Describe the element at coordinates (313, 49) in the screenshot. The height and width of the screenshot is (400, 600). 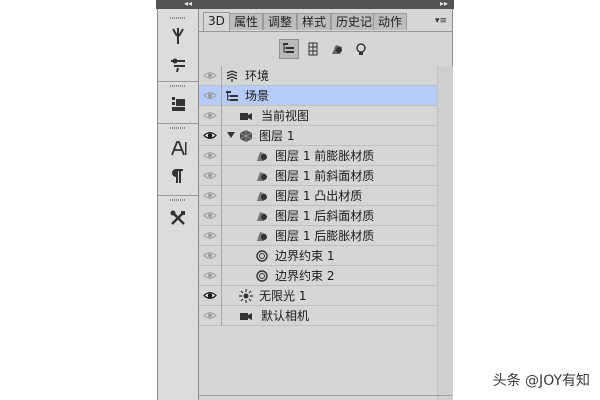
I see `mesh-filter-icon` at that location.